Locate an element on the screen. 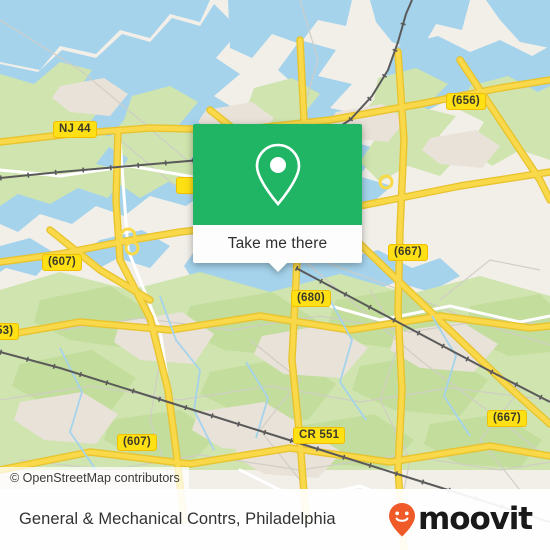 The width and height of the screenshot is (550, 550). road-shield-607-b: (607) is located at coordinates (137, 442).